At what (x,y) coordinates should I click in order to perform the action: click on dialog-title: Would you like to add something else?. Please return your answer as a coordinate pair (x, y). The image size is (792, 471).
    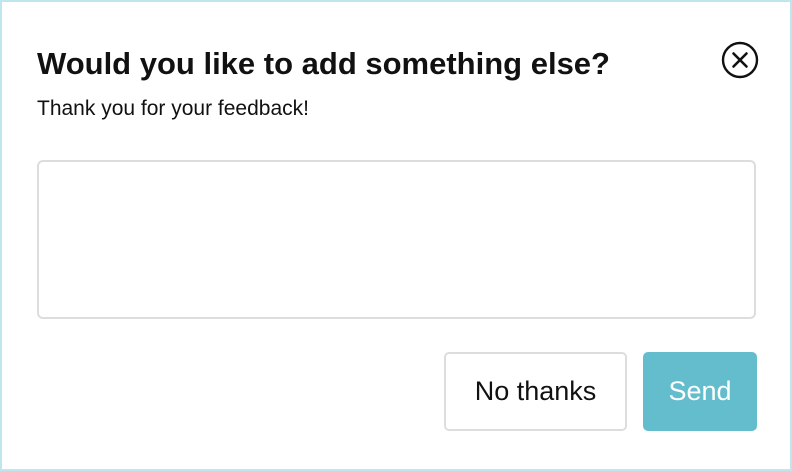
    Looking at the image, I should click on (323, 63).